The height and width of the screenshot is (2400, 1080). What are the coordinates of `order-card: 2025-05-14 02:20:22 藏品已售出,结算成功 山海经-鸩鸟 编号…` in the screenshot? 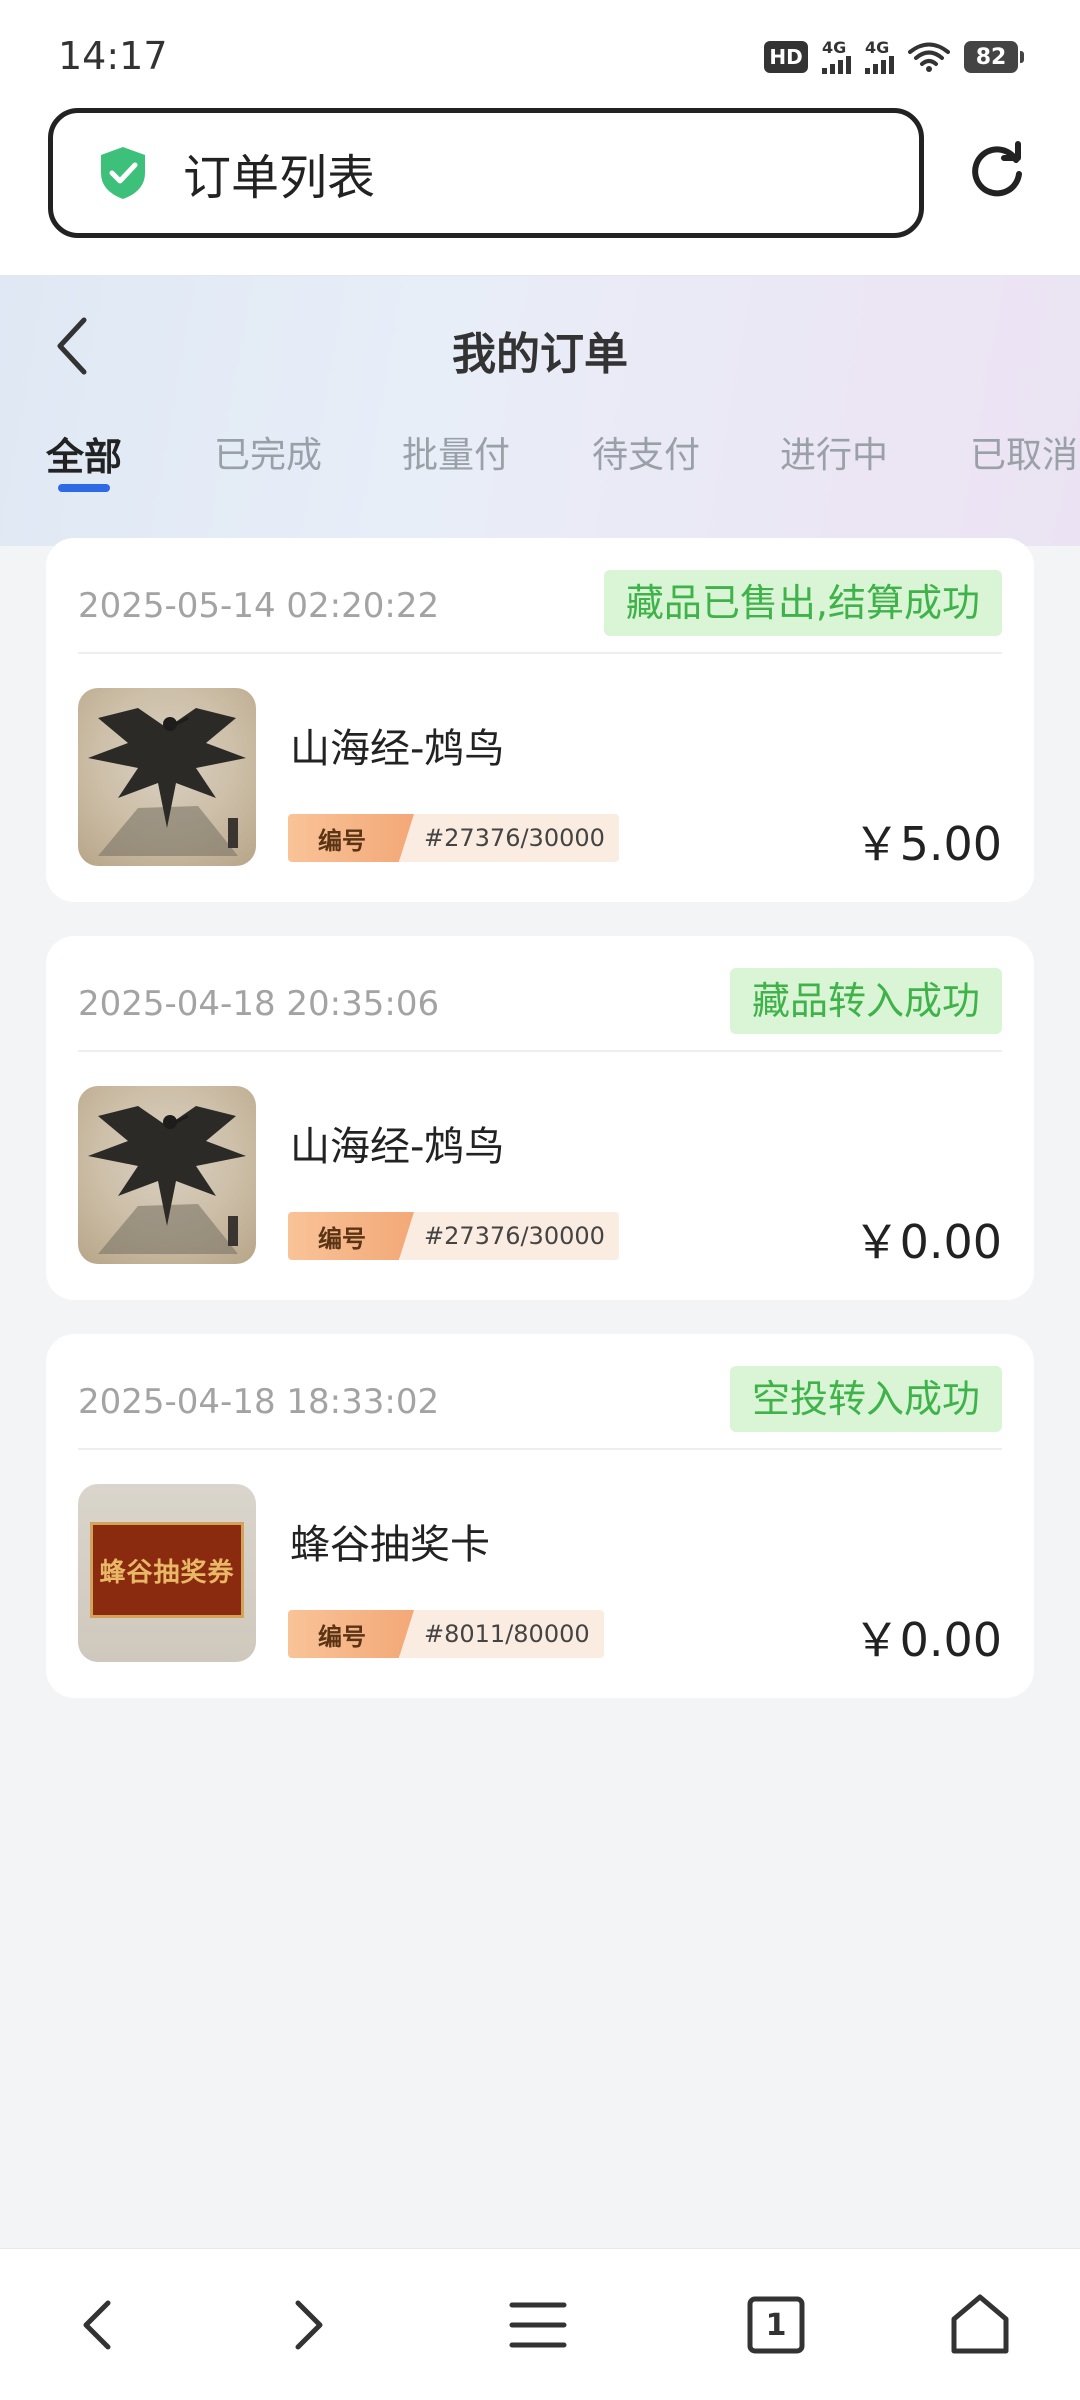 It's located at (540, 720).